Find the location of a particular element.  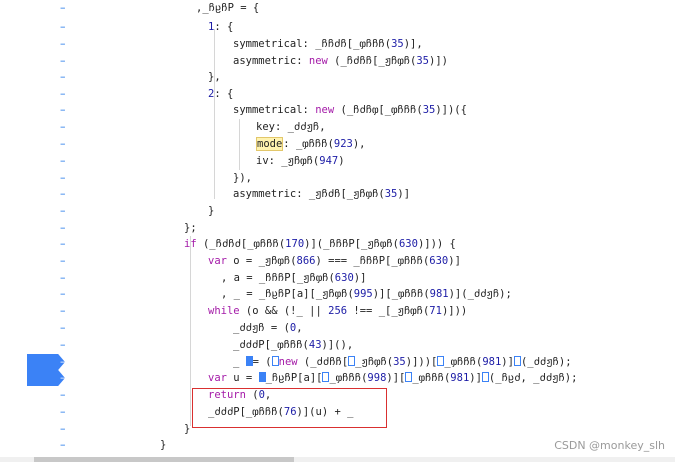

code-line: – _ძძძP[_ჶჩჩჩ(43)](), is located at coordinates (337, 345).